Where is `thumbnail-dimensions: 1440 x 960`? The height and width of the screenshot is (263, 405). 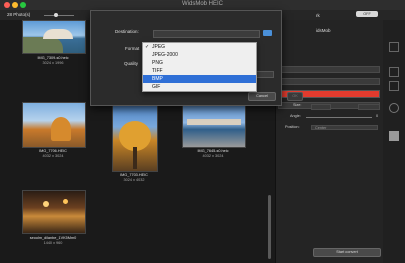 thumbnail-dimensions: 1440 x 960 is located at coordinates (53, 243).